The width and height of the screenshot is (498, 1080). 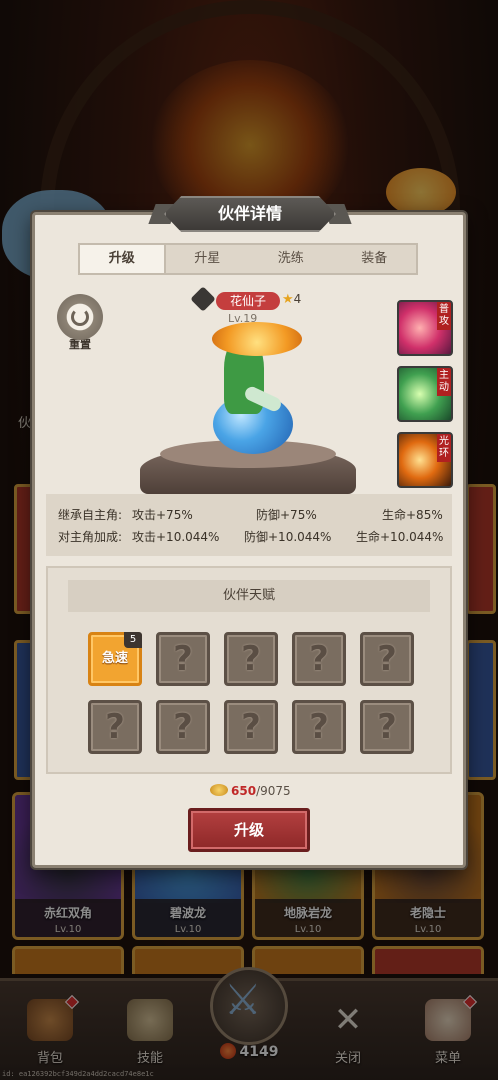 I want to click on aura-skill: 光环, so click(x=425, y=460).